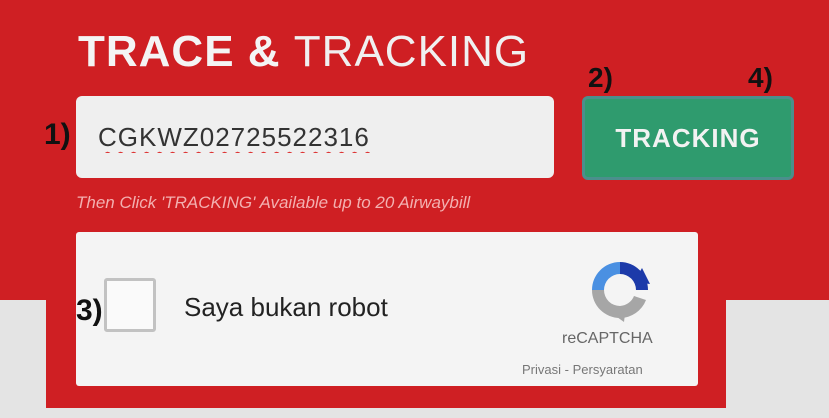 The width and height of the screenshot is (829, 418). What do you see at coordinates (130, 305) in the screenshot?
I see `recaptcha-checkbox` at bounding box center [130, 305].